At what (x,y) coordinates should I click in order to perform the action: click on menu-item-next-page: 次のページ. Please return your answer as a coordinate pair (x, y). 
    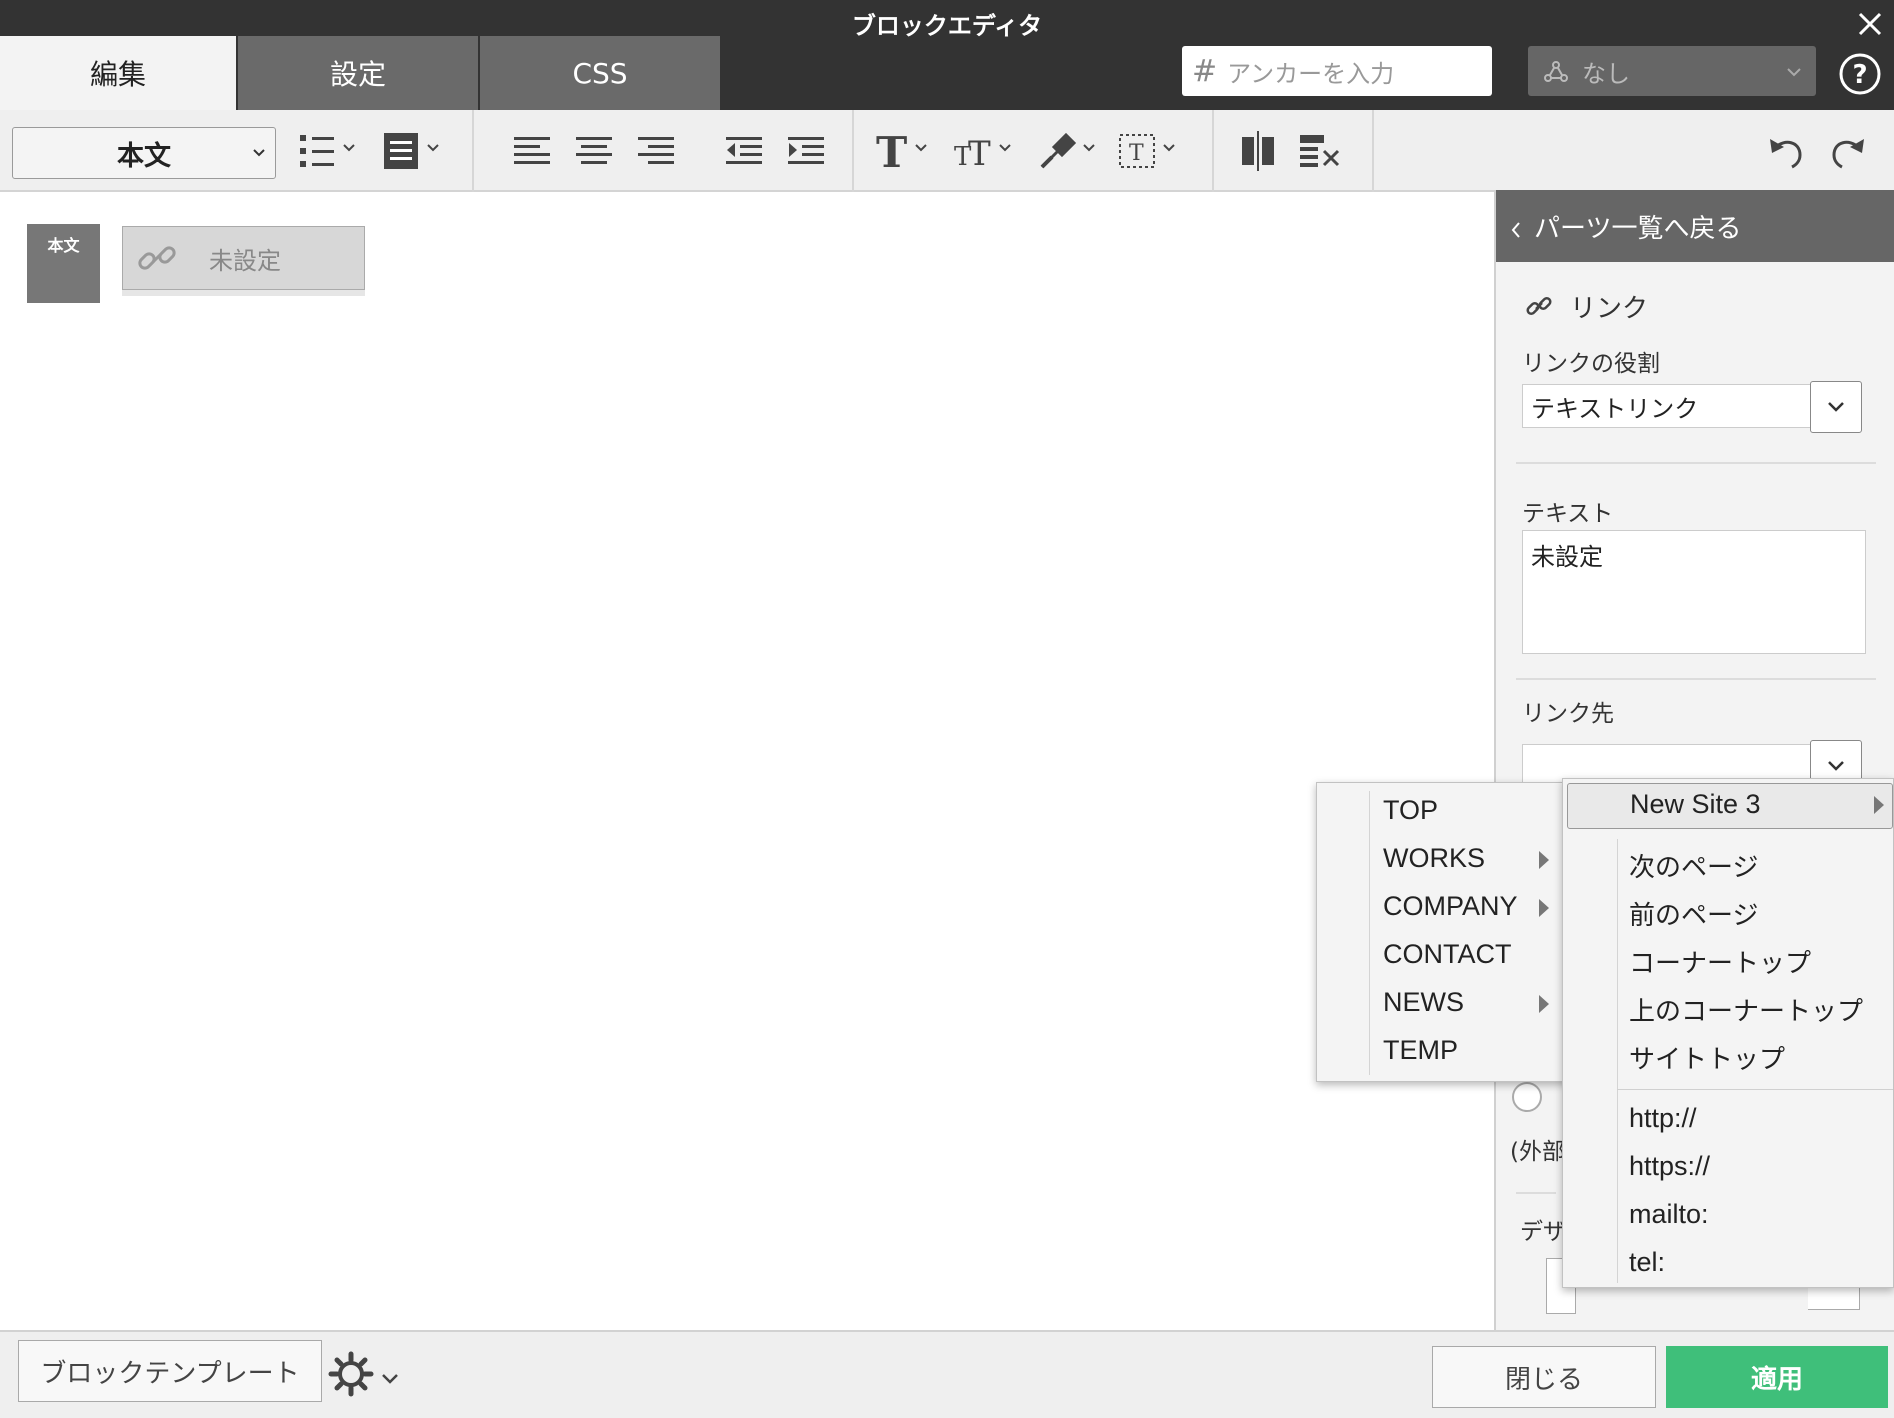
    Looking at the image, I should click on (1693, 865).